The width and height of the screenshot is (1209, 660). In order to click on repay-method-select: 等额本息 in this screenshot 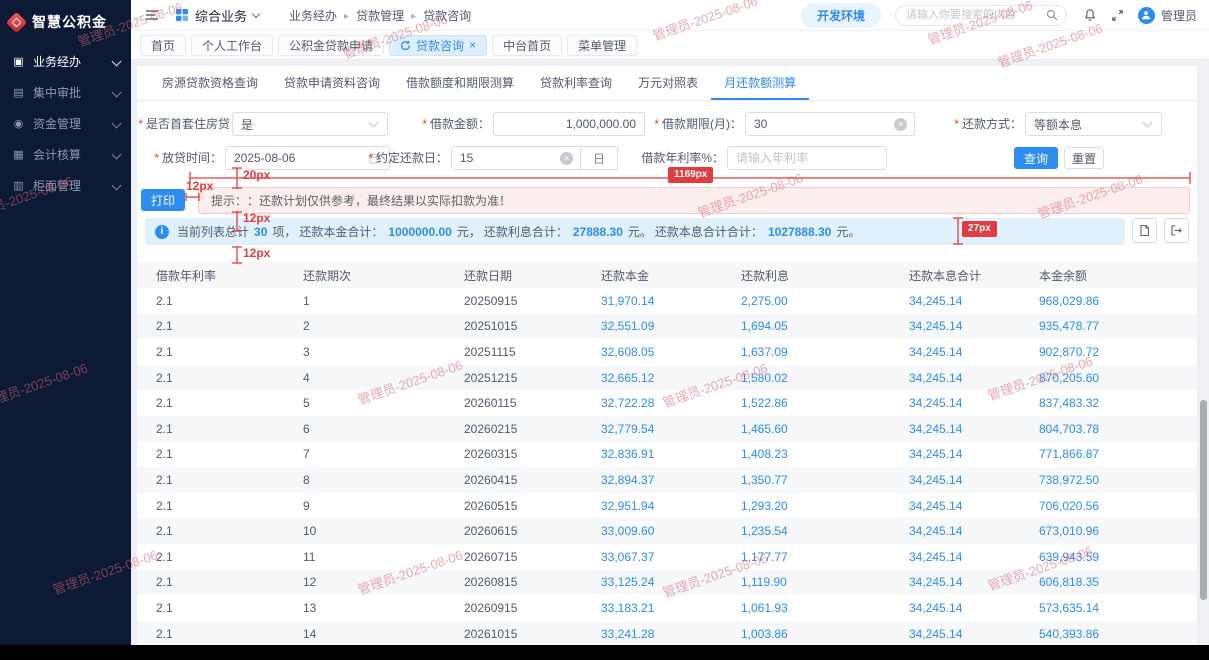, I will do `click(1093, 124)`.